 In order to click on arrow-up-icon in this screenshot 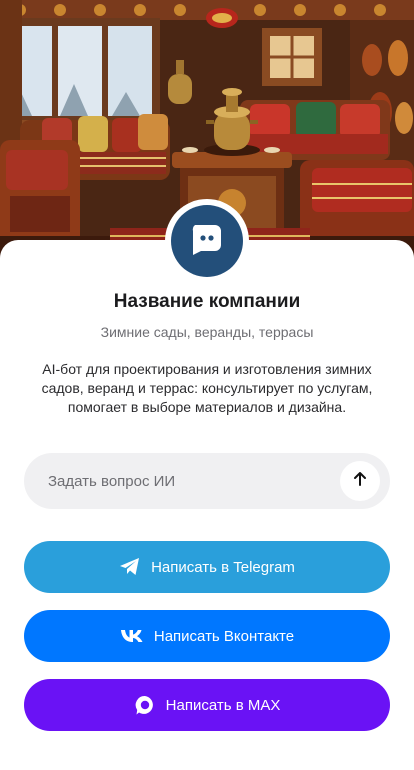, I will do `click(360, 481)`.